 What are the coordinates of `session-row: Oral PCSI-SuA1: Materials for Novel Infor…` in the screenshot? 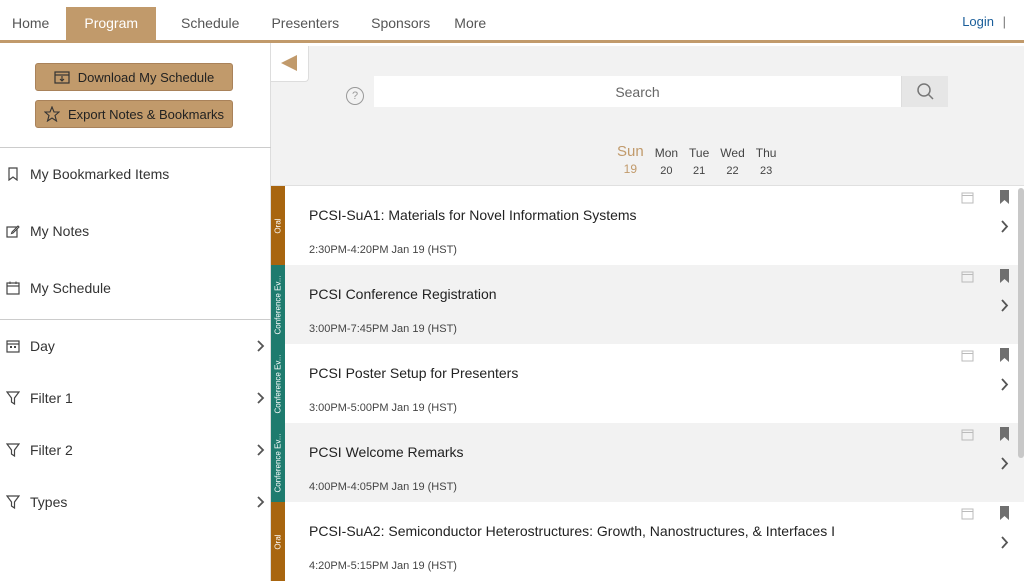 It's located at (647, 225).